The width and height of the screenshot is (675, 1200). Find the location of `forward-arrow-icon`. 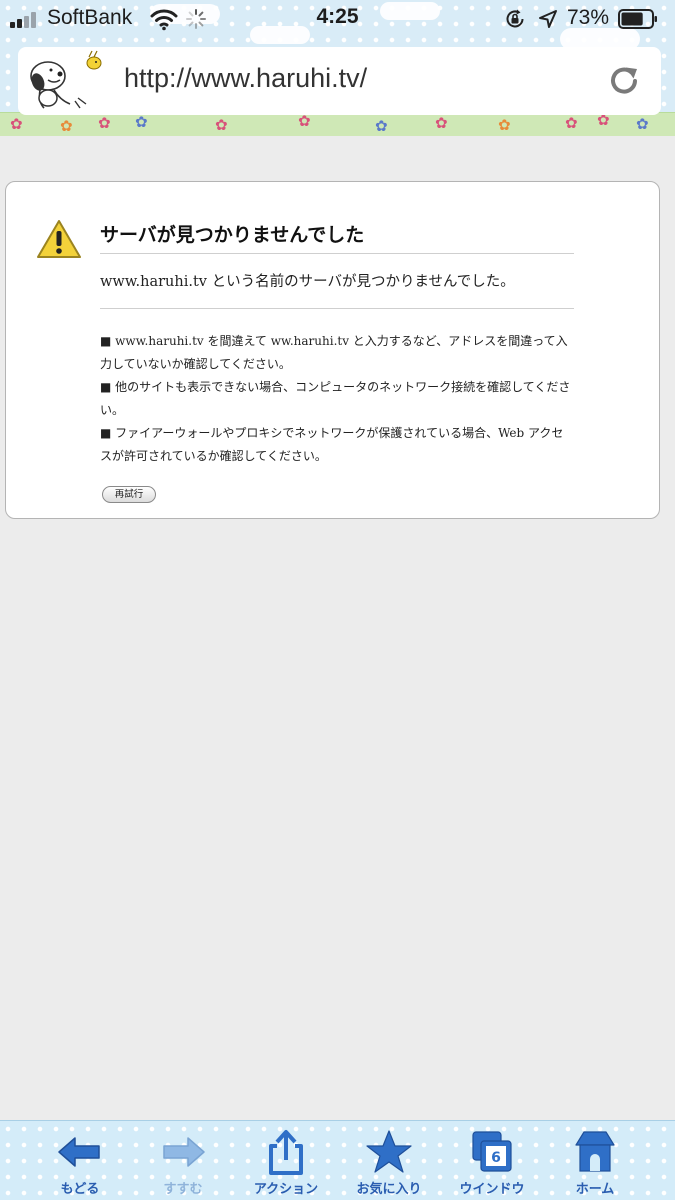

forward-arrow-icon is located at coordinates (184, 1152).